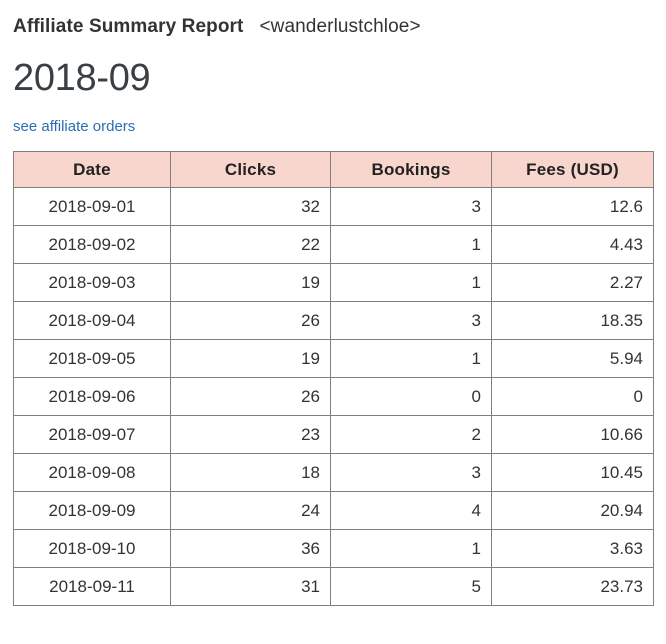 This screenshot has width=666, height=644. What do you see at coordinates (411, 169) in the screenshot?
I see `column-header-bookings: Bookings` at bounding box center [411, 169].